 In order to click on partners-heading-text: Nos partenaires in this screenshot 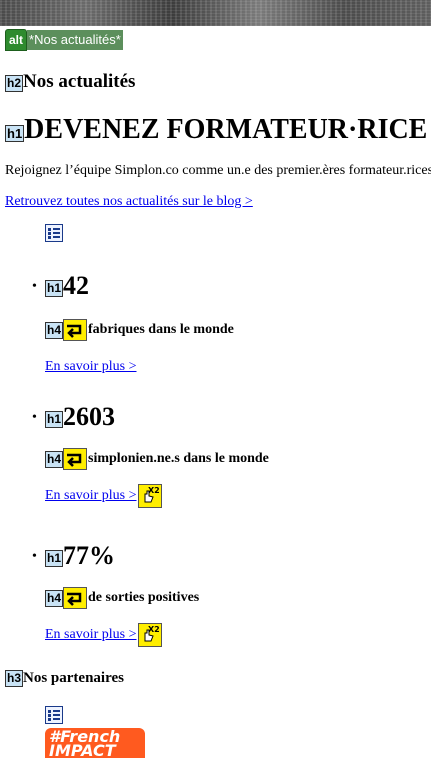, I will do `click(73, 678)`.